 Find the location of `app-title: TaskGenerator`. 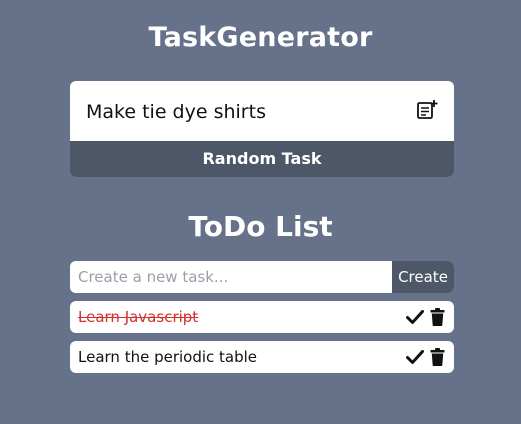

app-title: TaskGenerator is located at coordinates (260, 37).